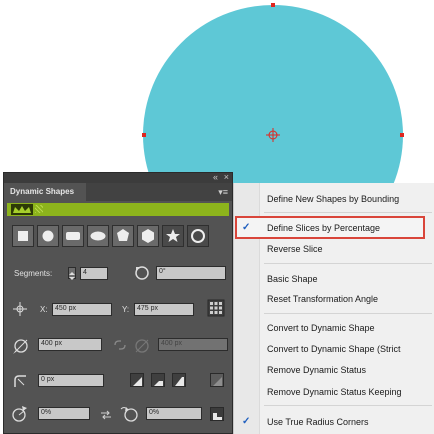  I want to click on y-position-field: 475 px, so click(164, 309).